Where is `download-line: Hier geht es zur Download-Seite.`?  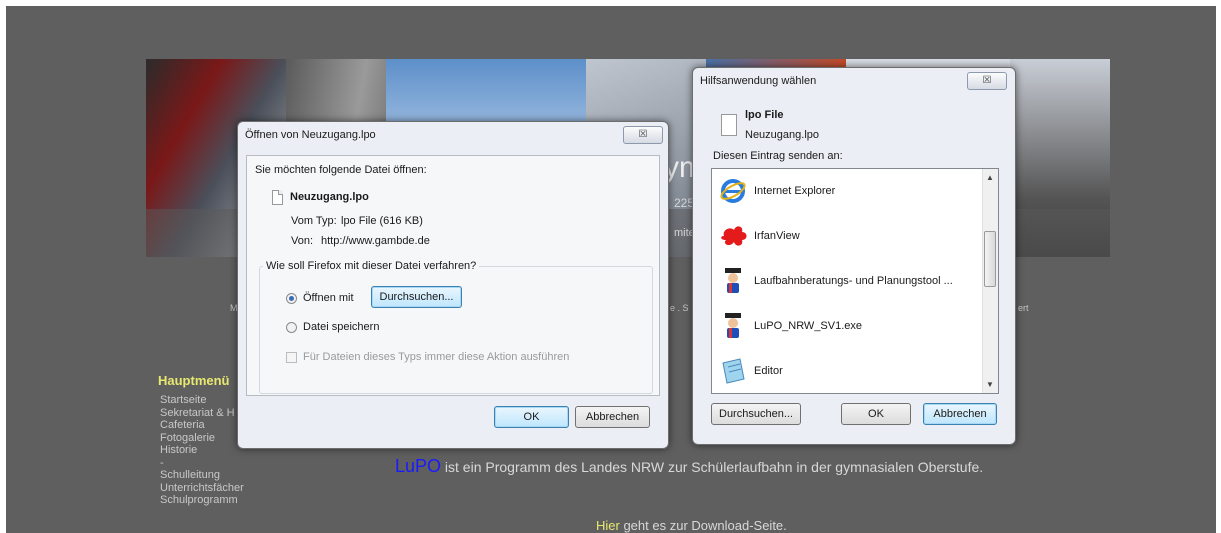 download-line: Hier geht es zur Download-Seite. is located at coordinates (691, 525).